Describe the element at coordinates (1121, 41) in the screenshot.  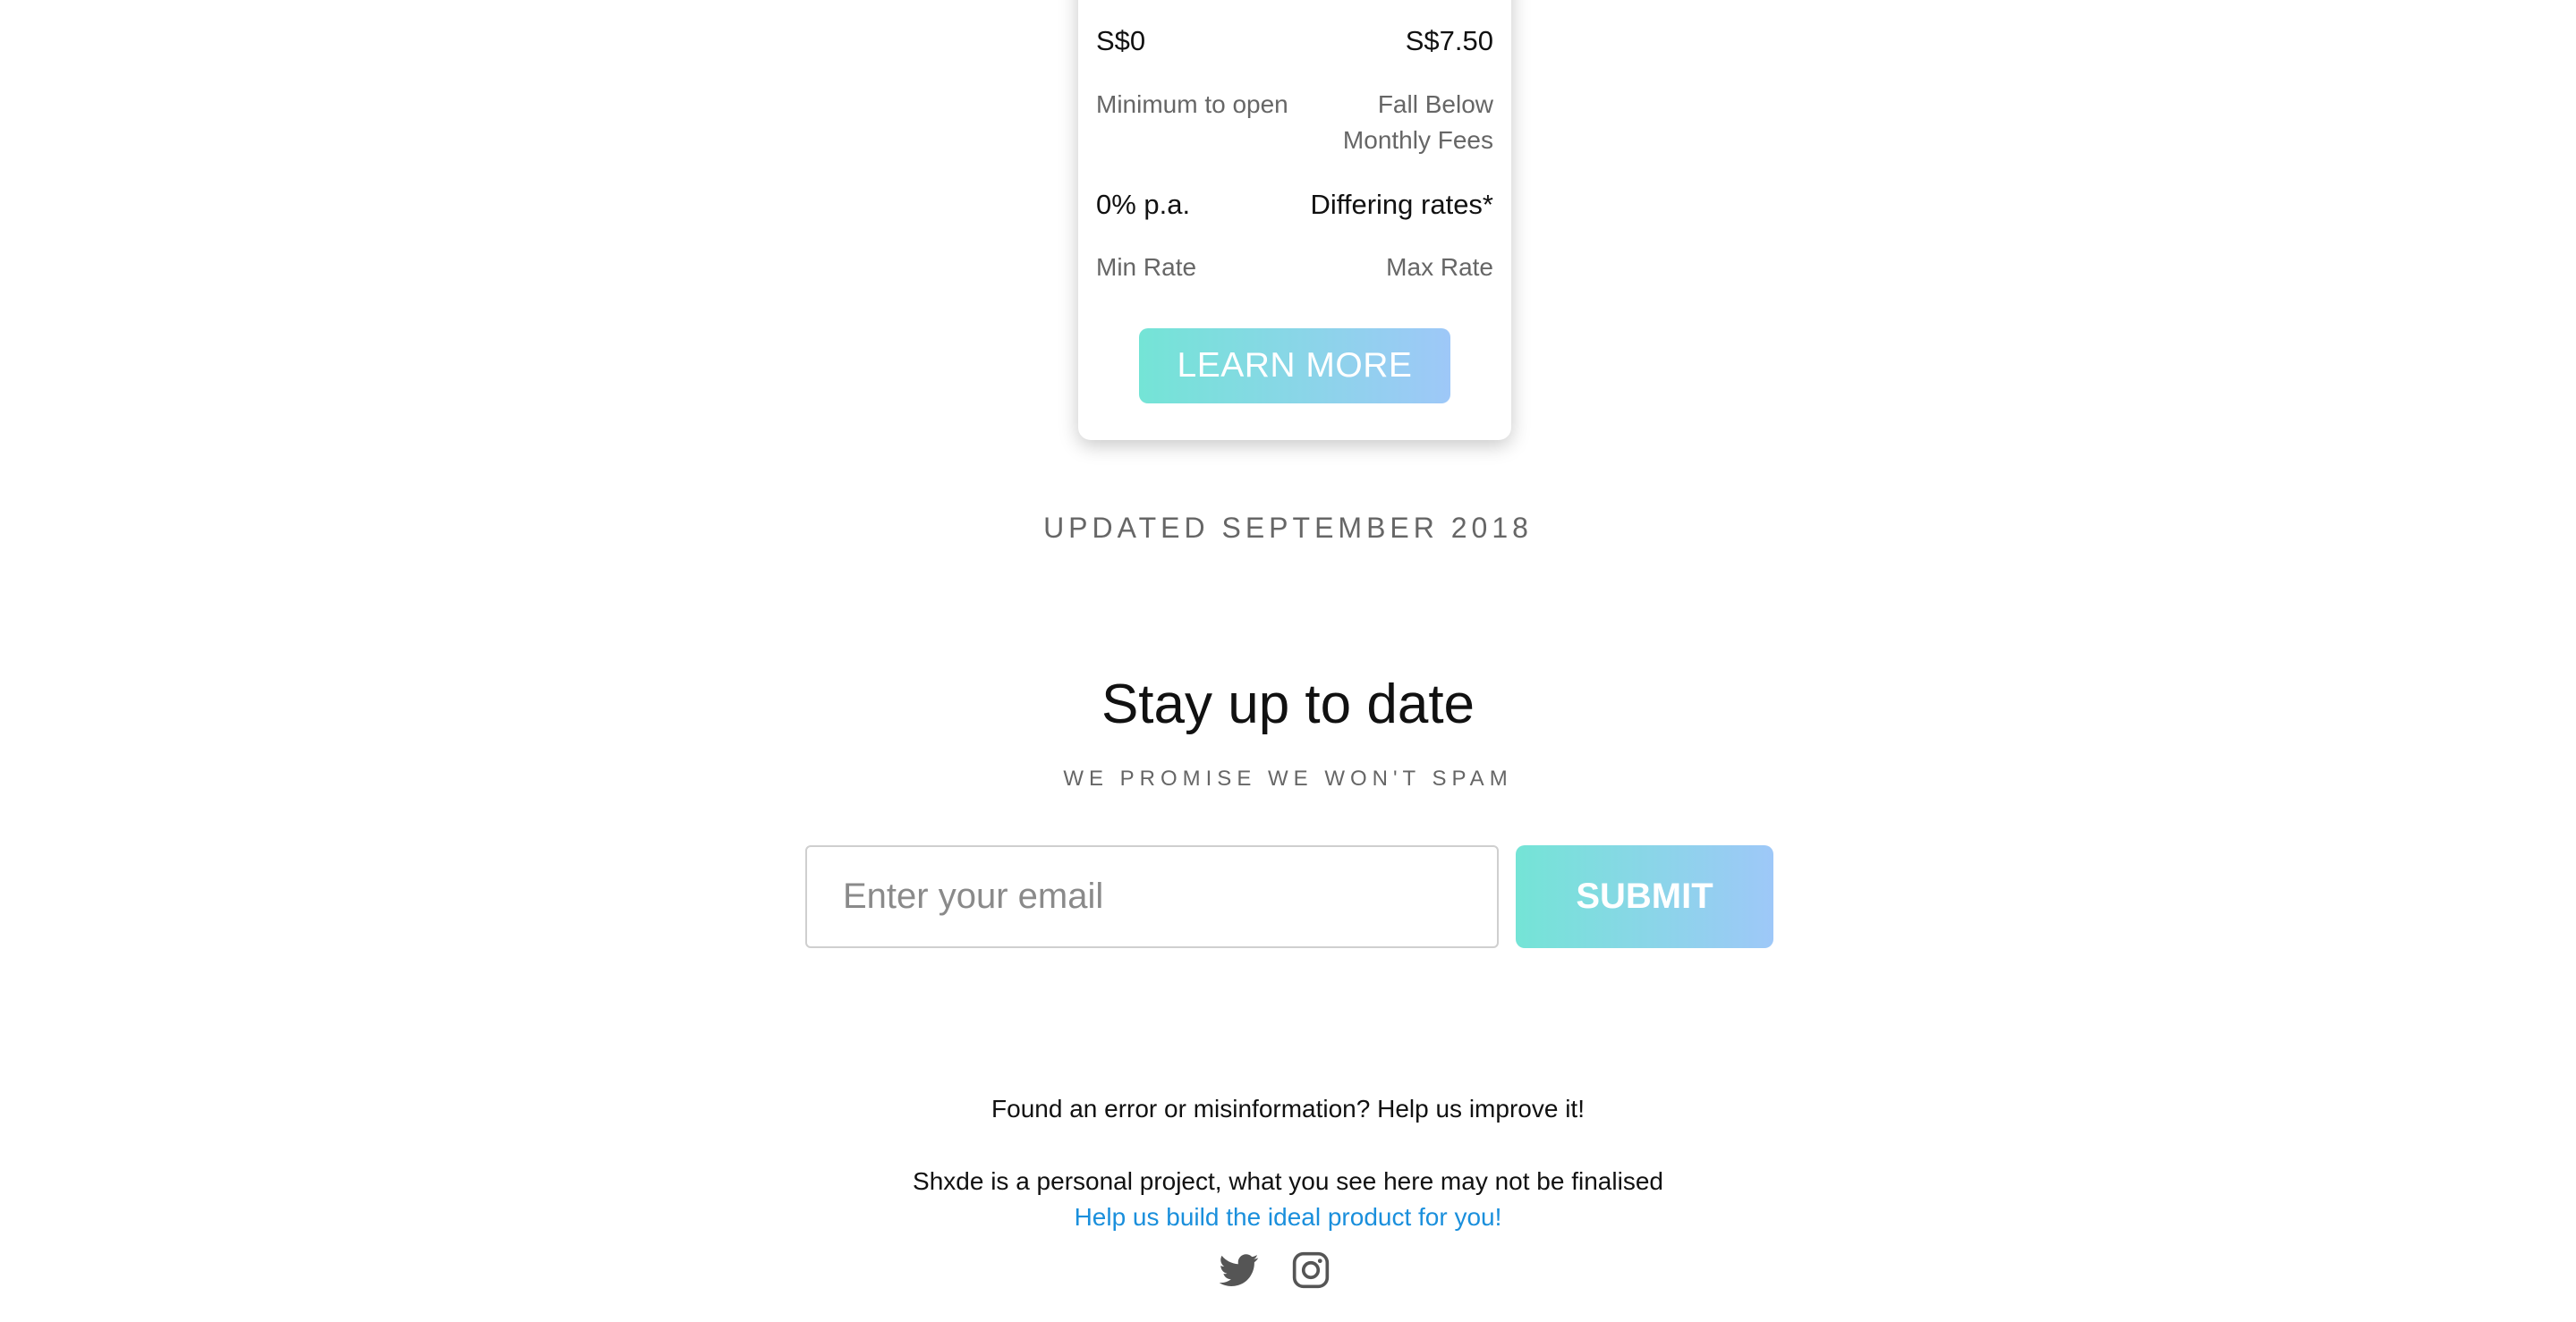
I see `min-open-value: S$0` at that location.